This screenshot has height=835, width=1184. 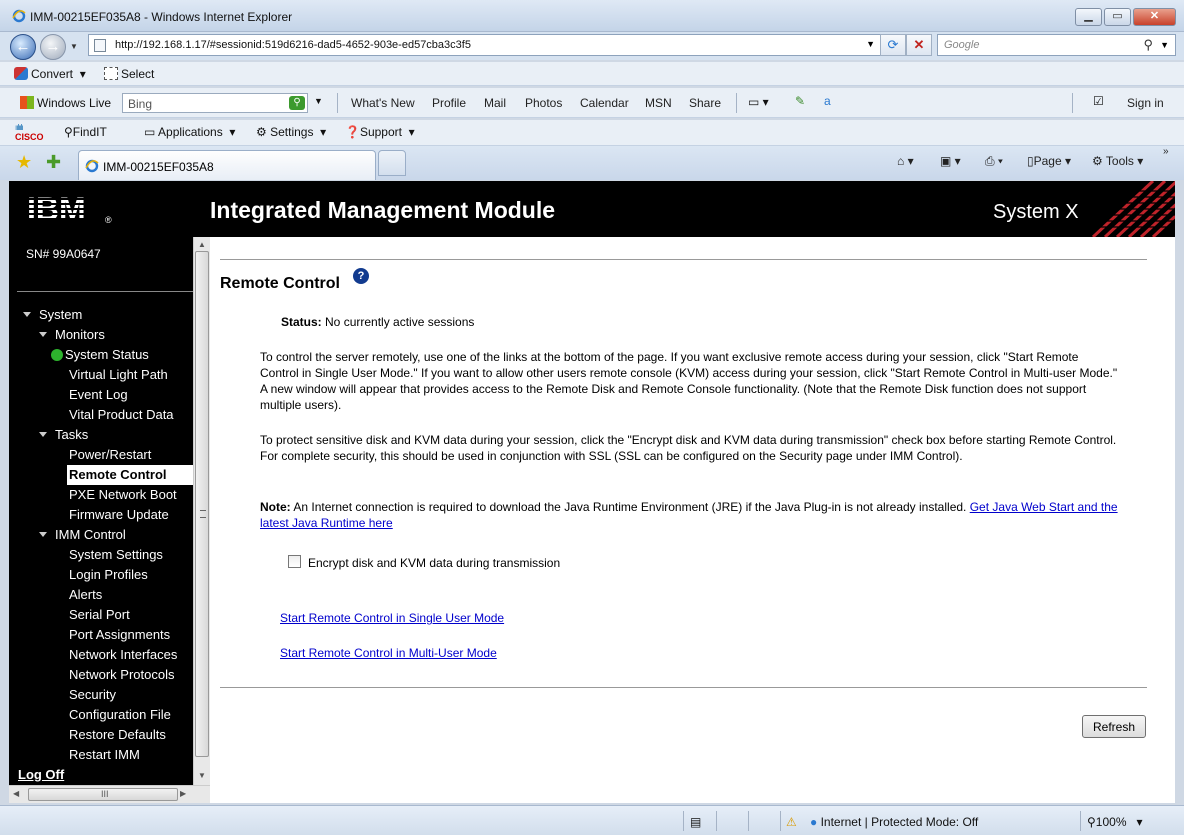 I want to click on applications-menu: ▭ Applications ▾, so click(x=189, y=132).